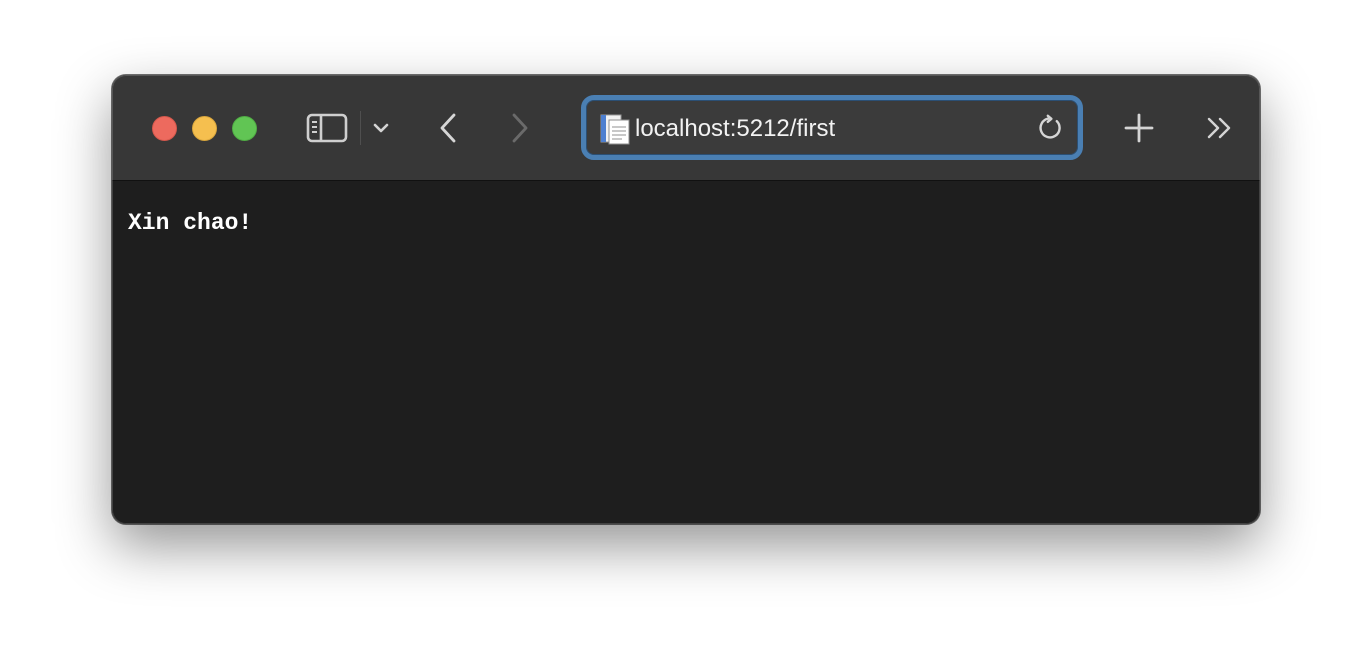 This screenshot has width=1372, height=672. I want to click on zoom-window-button, so click(244, 128).